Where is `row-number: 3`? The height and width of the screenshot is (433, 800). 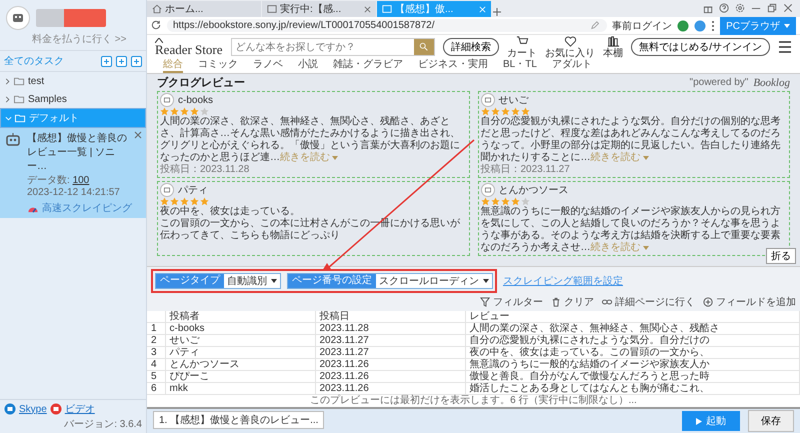
row-number: 3 is located at coordinates (156, 352).